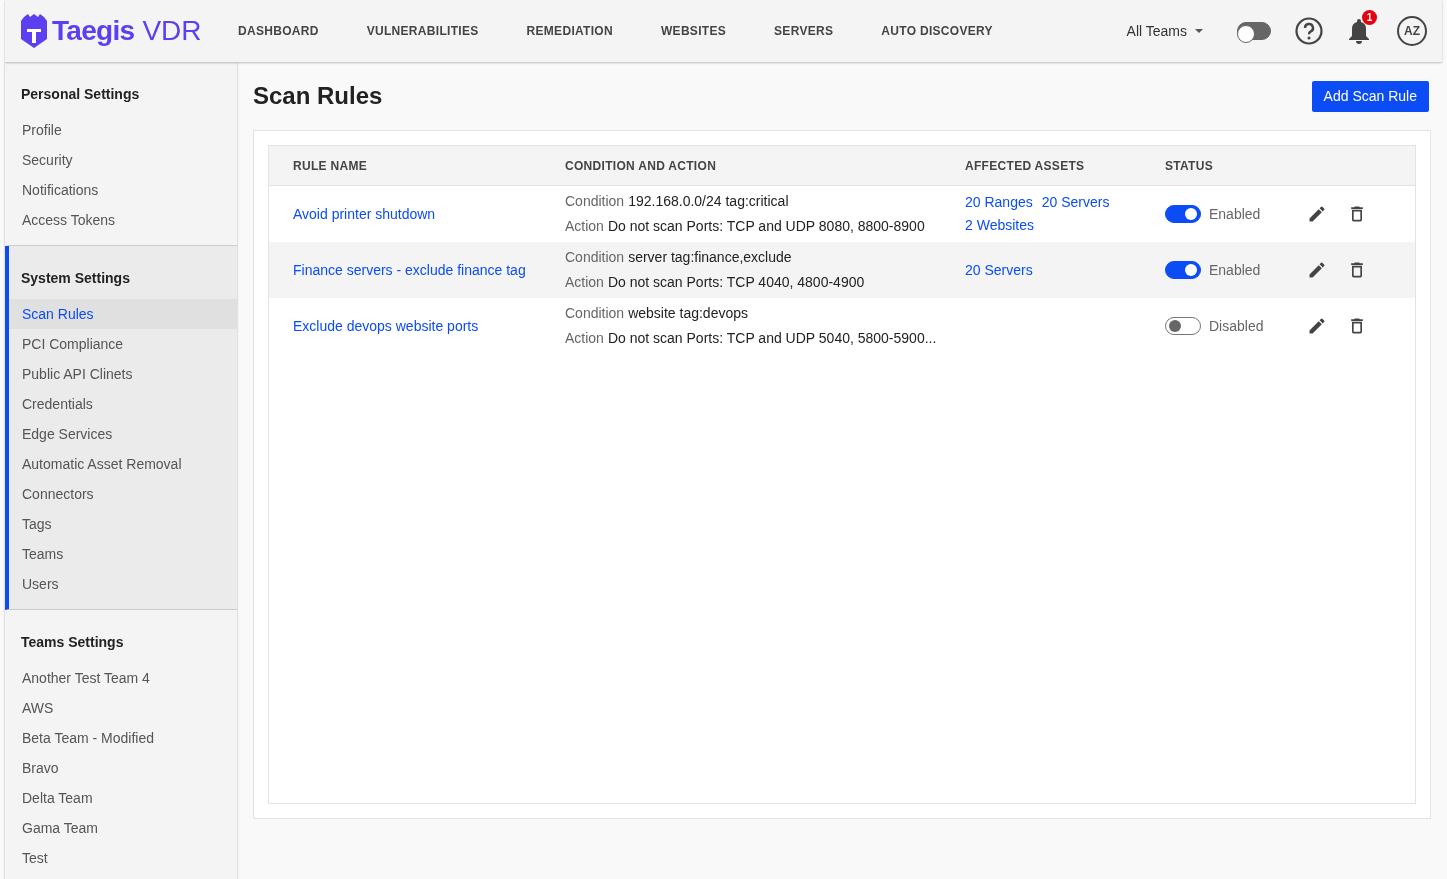 Image resolution: width=1447 pixels, height=879 pixels. I want to click on sidebar-item: Users, so click(123, 584).